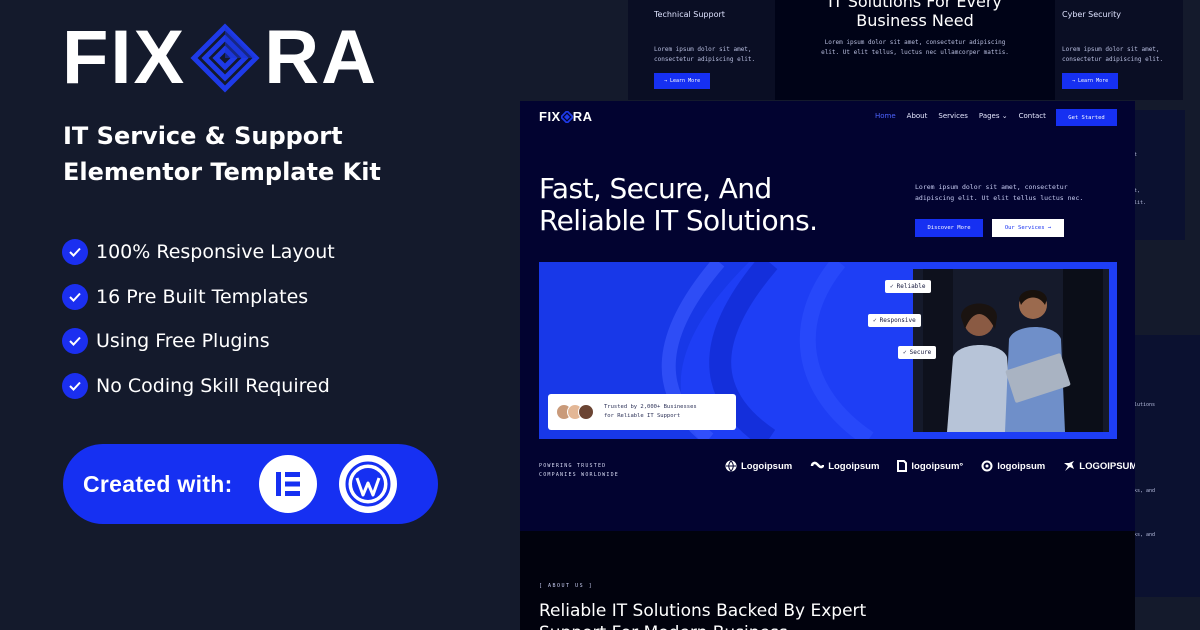 The image size is (1200, 630). I want to click on nav-link-about: About, so click(917, 116).